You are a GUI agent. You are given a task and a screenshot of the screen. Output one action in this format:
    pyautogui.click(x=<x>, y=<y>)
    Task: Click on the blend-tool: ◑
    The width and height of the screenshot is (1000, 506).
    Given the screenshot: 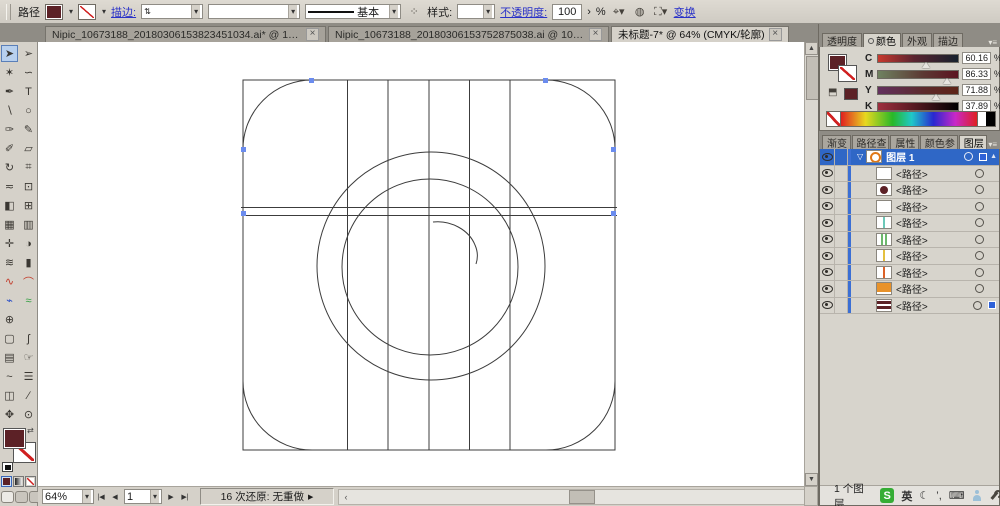 What is the action you would take?
    pyautogui.click(x=28, y=243)
    